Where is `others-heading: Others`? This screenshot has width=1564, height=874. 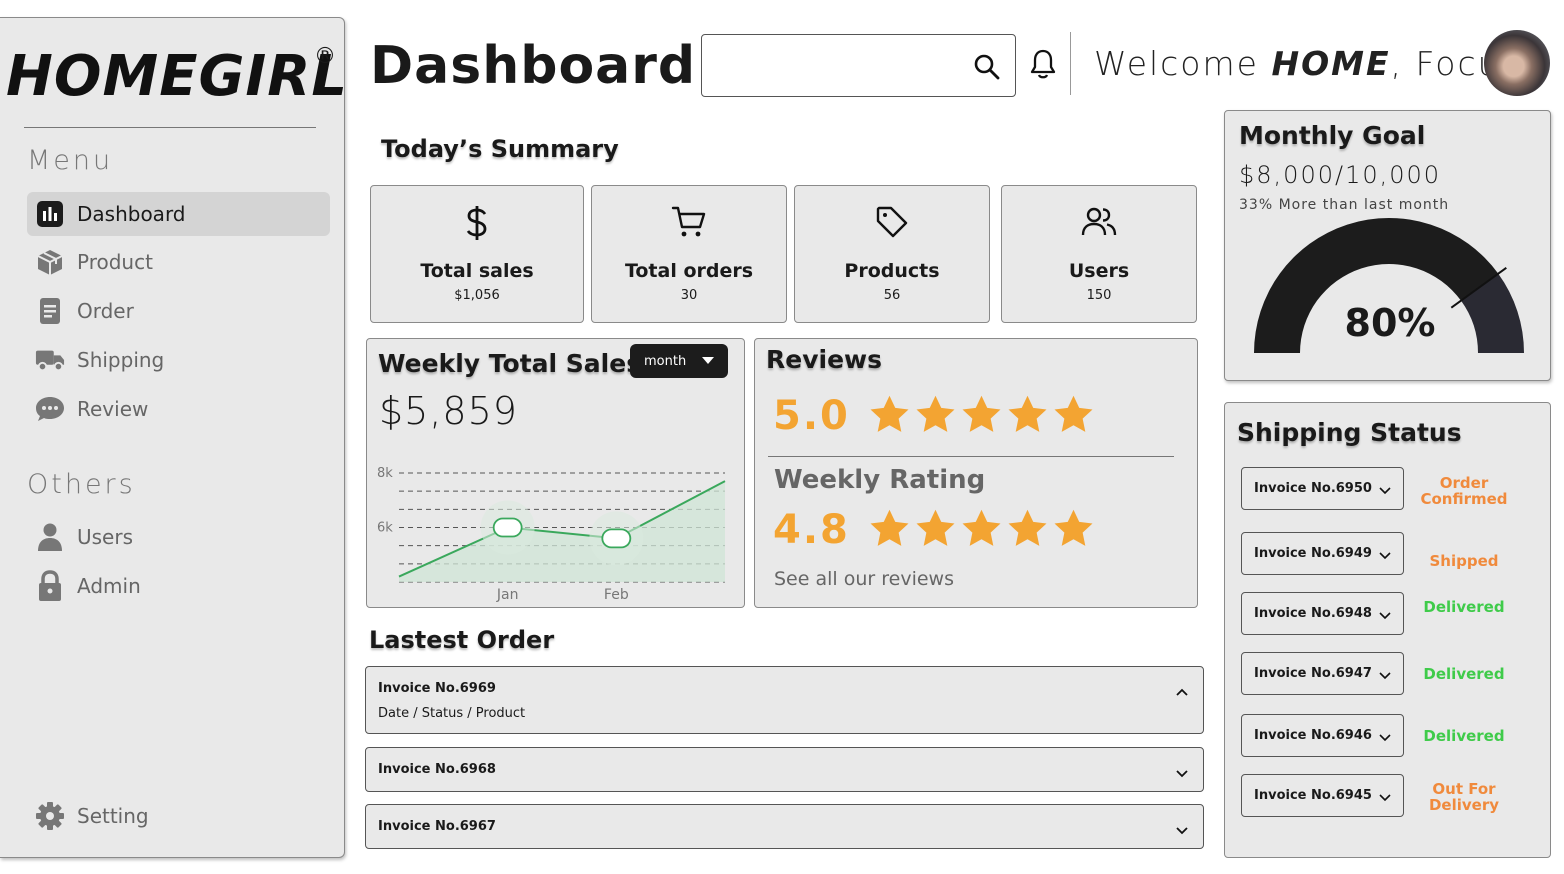 others-heading: Others is located at coordinates (81, 484).